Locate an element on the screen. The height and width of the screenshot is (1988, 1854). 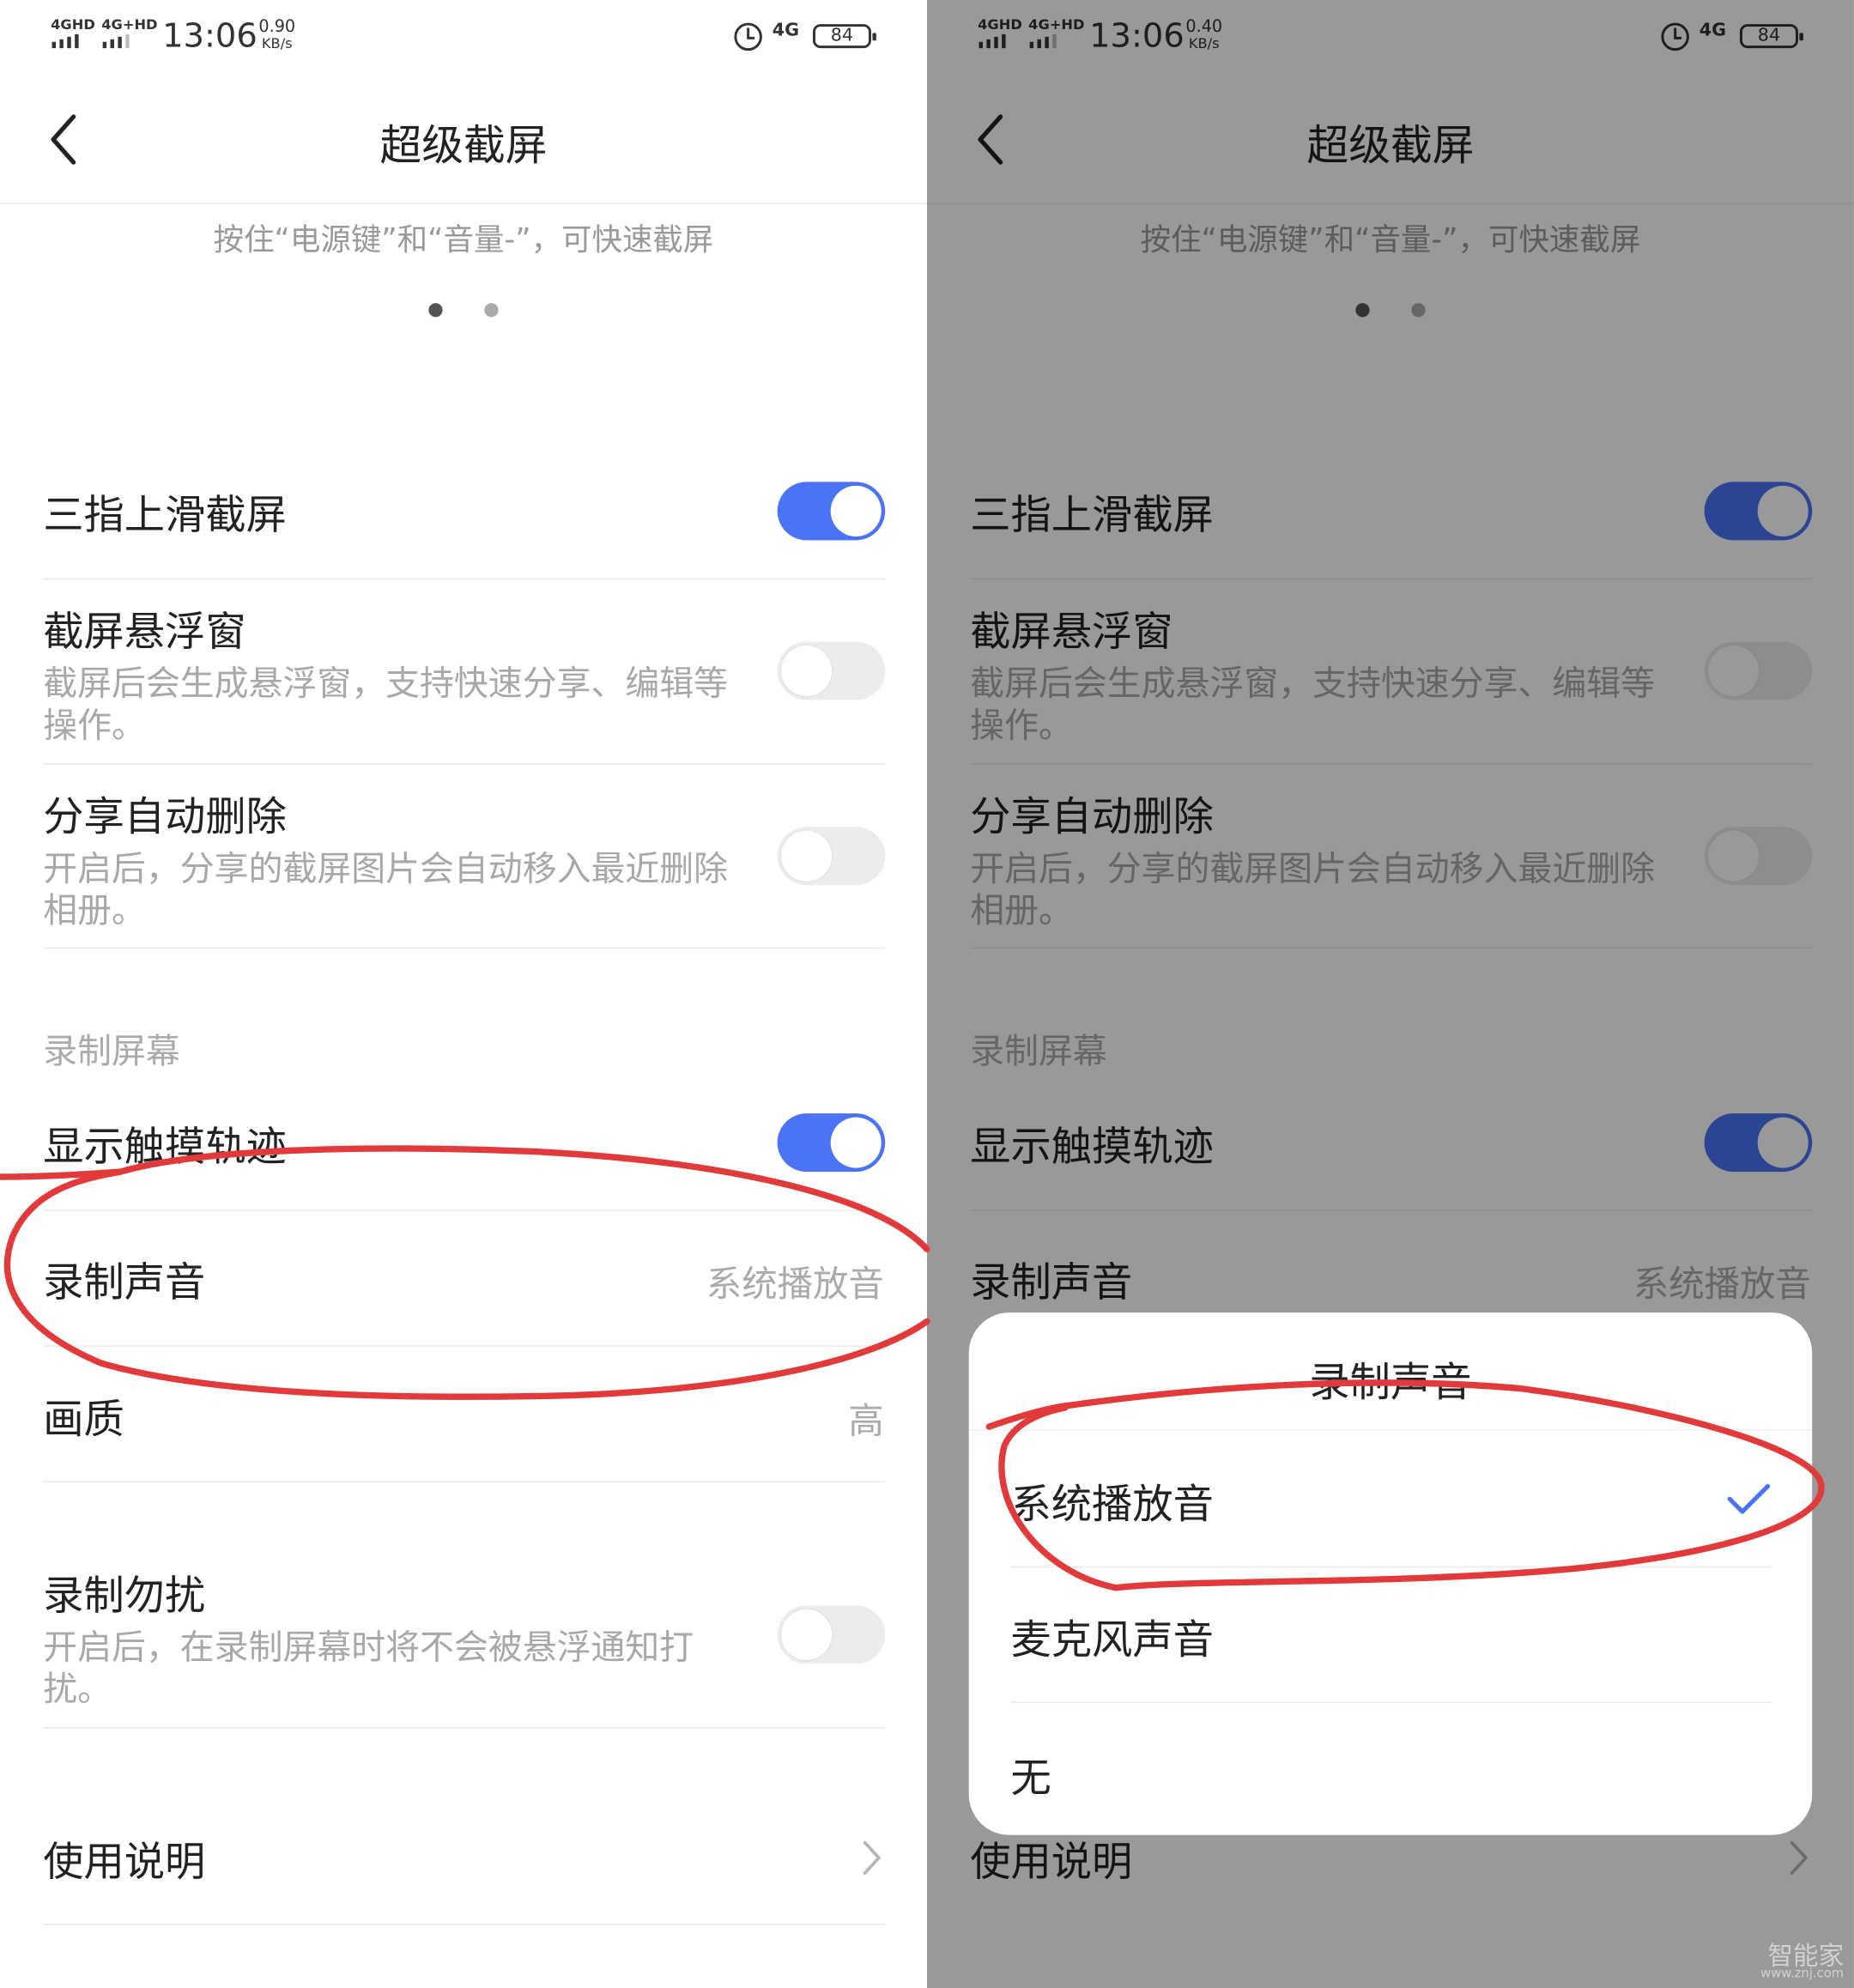
dnd-desc: 开启后，在录制屏幕时将不会被悬浮通知打扰。 is located at coordinates (368, 1668).